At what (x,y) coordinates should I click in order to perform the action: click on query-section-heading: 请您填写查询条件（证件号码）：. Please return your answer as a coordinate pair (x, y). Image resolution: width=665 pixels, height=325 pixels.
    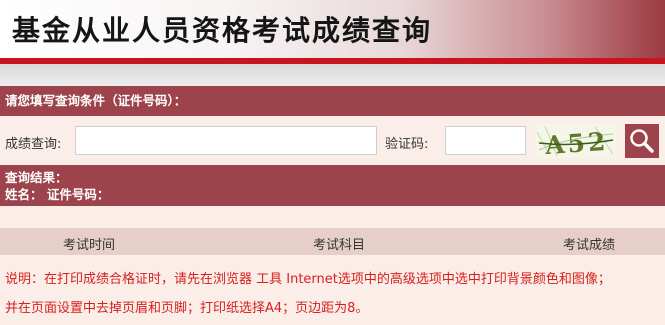
    Looking at the image, I should click on (332, 101).